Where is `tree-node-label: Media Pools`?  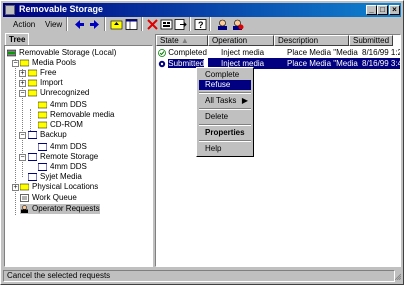
tree-node-label: Media Pools is located at coordinates (54, 62).